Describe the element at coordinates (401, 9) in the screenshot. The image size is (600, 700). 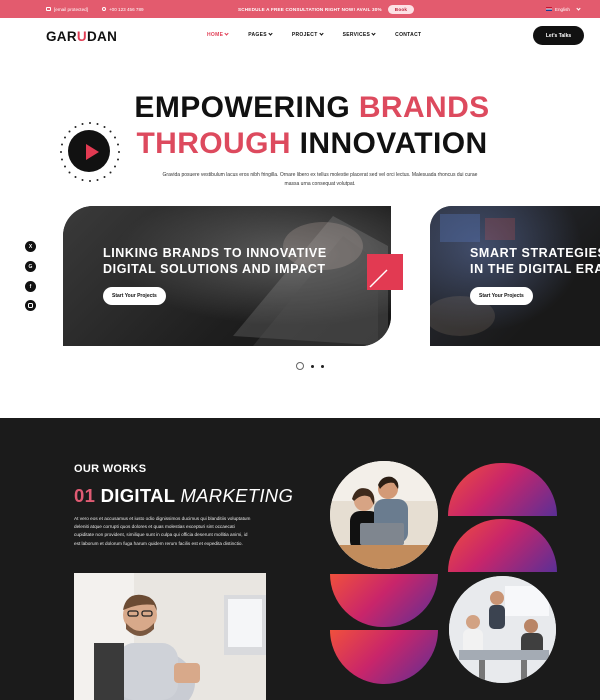
I see `book-button: Book` at that location.